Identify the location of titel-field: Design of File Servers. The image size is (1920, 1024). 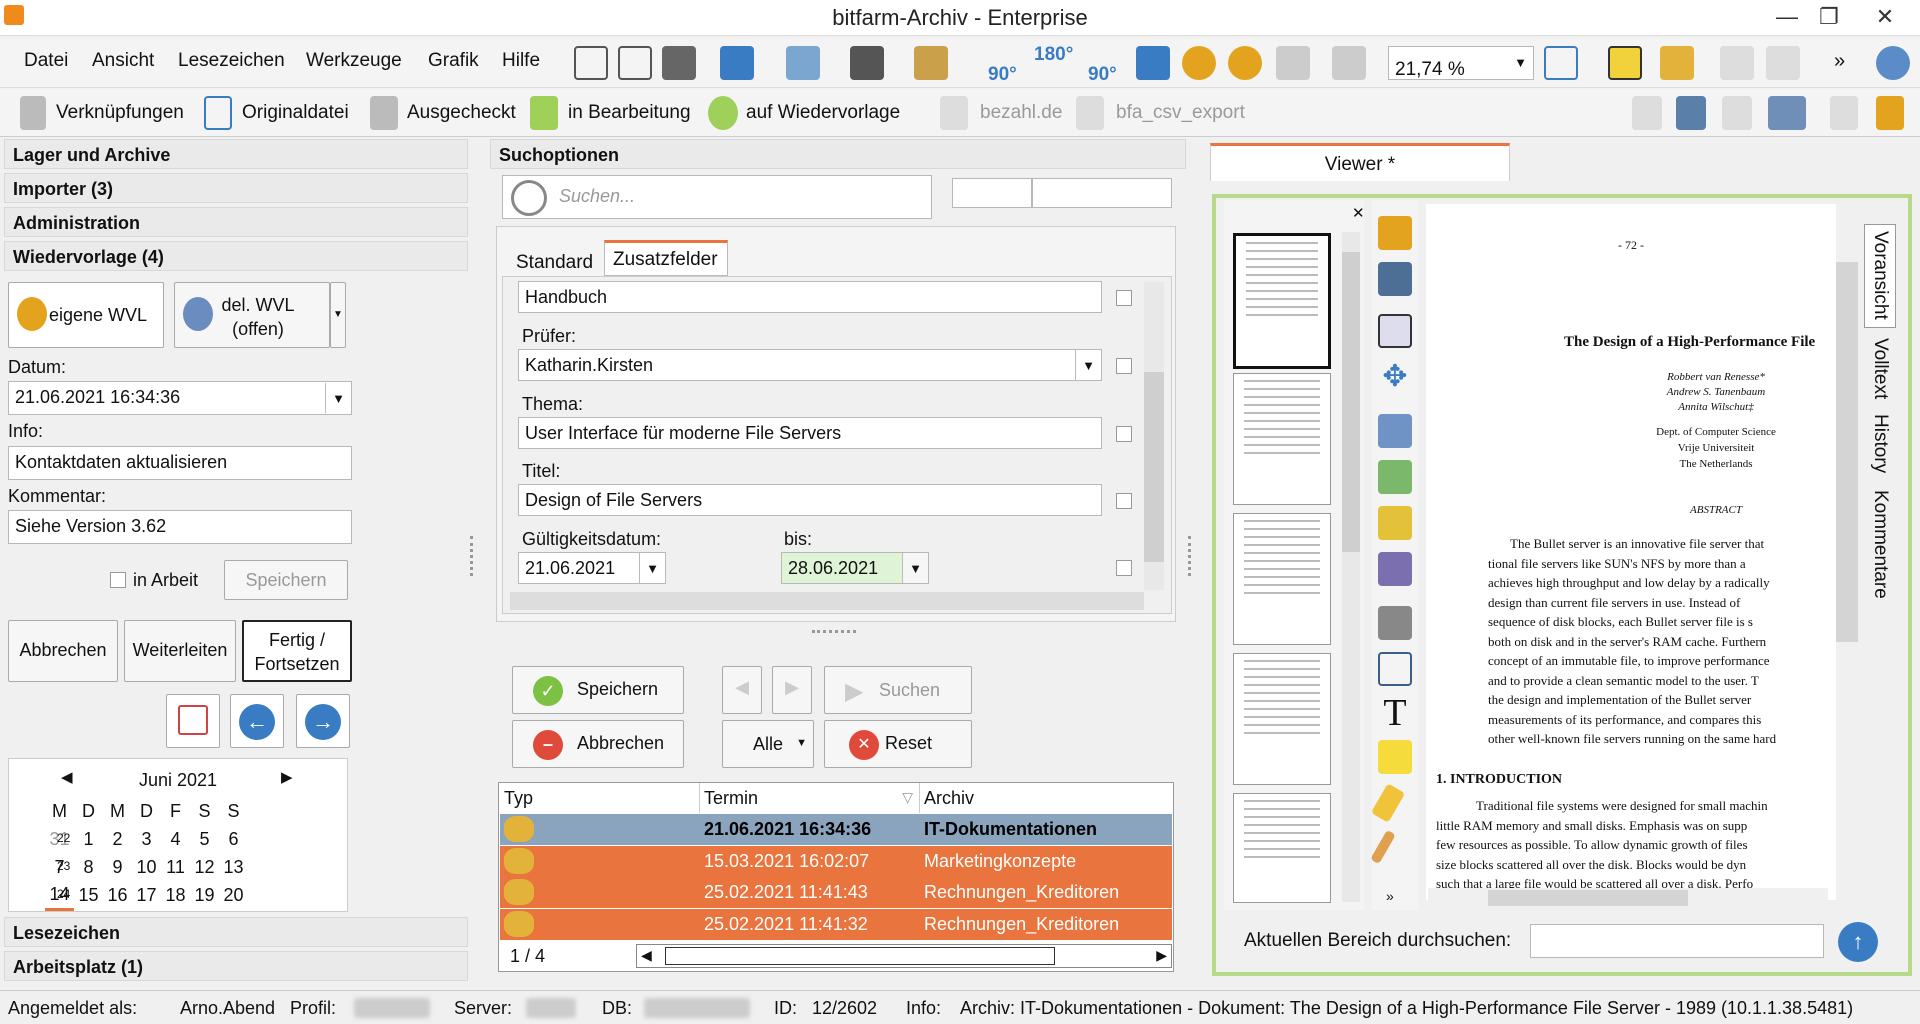
(810, 500).